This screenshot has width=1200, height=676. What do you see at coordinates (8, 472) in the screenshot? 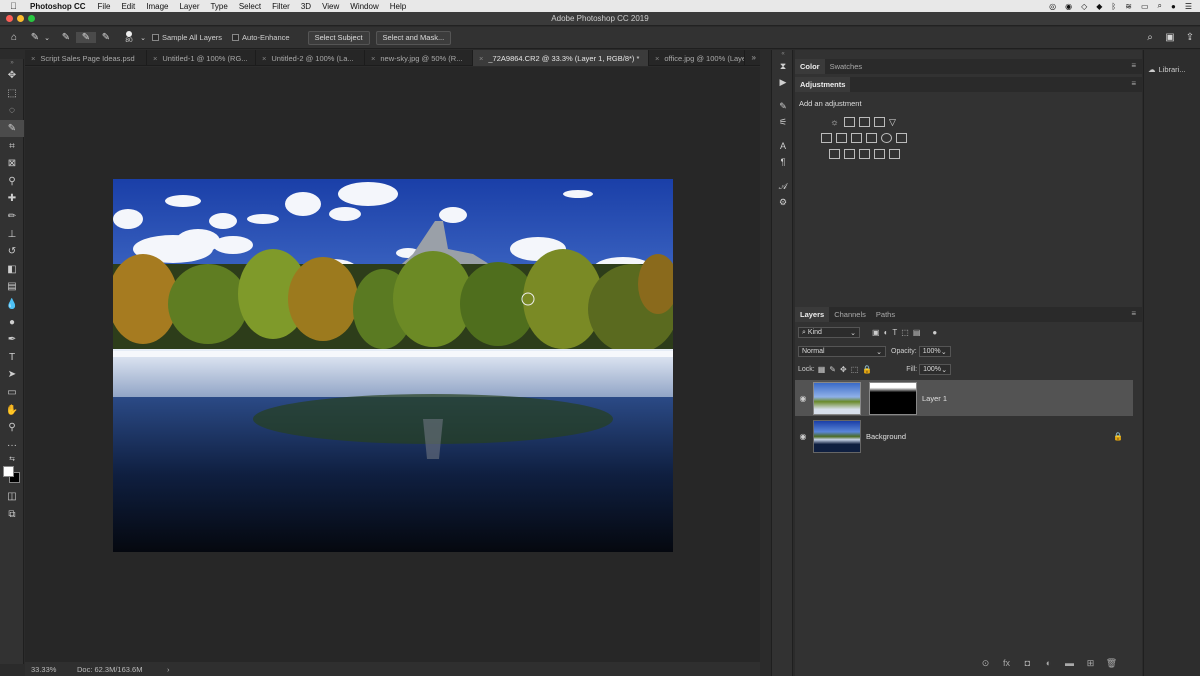
I see `foreground-color-swatch` at bounding box center [8, 472].